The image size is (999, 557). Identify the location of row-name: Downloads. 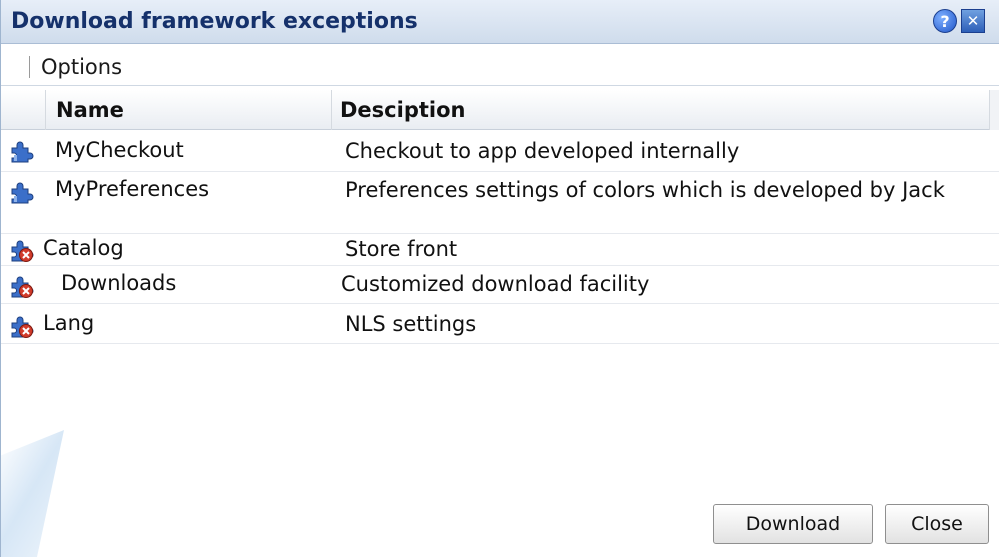
(119, 283).